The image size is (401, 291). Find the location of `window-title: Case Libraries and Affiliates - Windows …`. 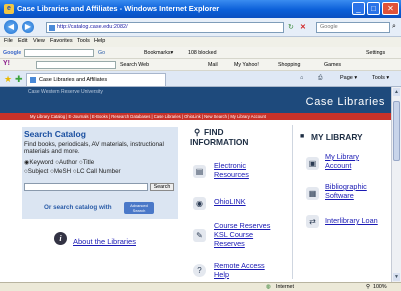

window-title: Case Libraries and Affiliates - Windows … is located at coordinates (118, 8).